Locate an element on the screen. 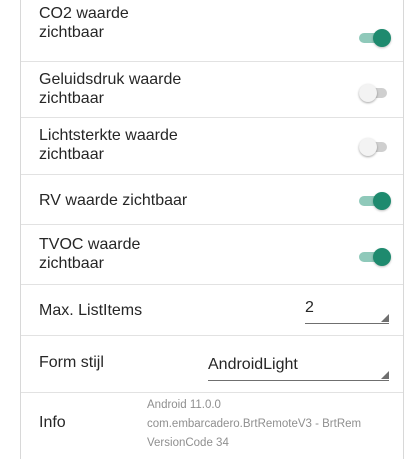  rv-toggle is located at coordinates (375, 201).